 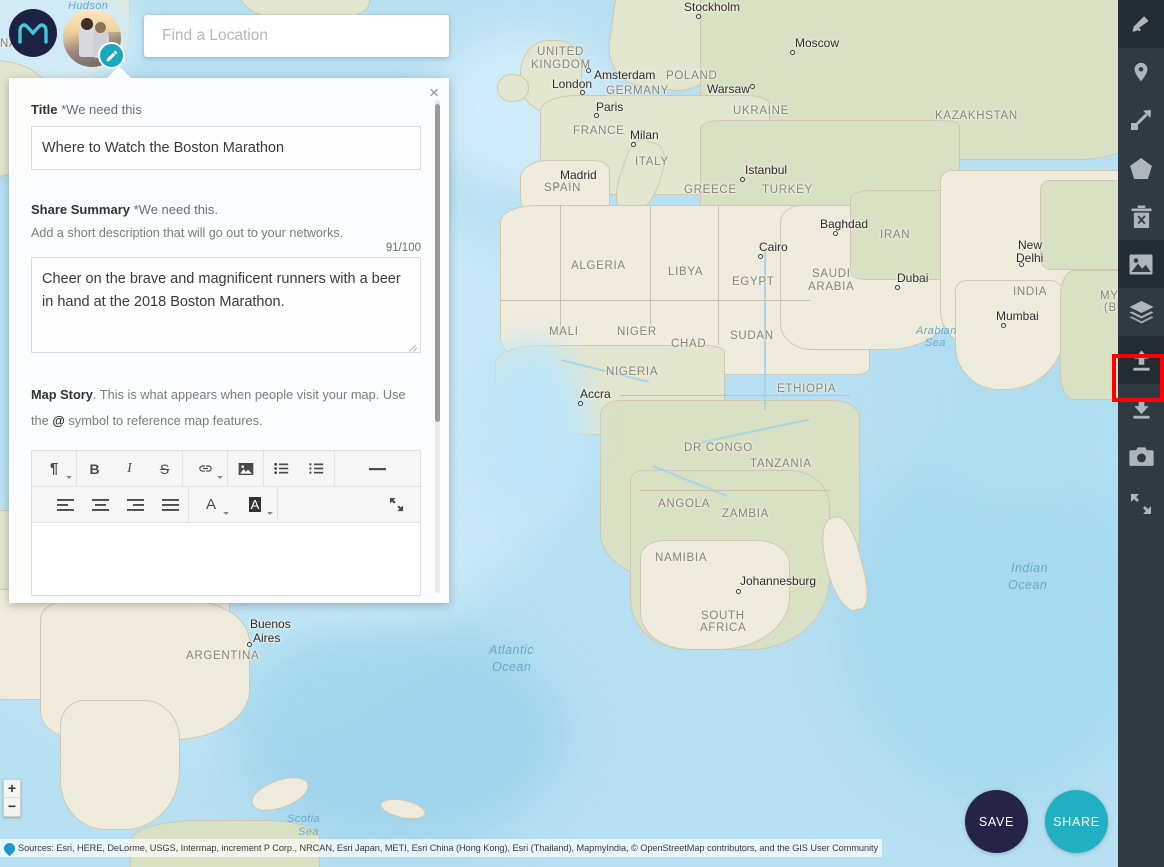 What do you see at coordinates (996, 821) in the screenshot?
I see `save-button: SAVE` at bounding box center [996, 821].